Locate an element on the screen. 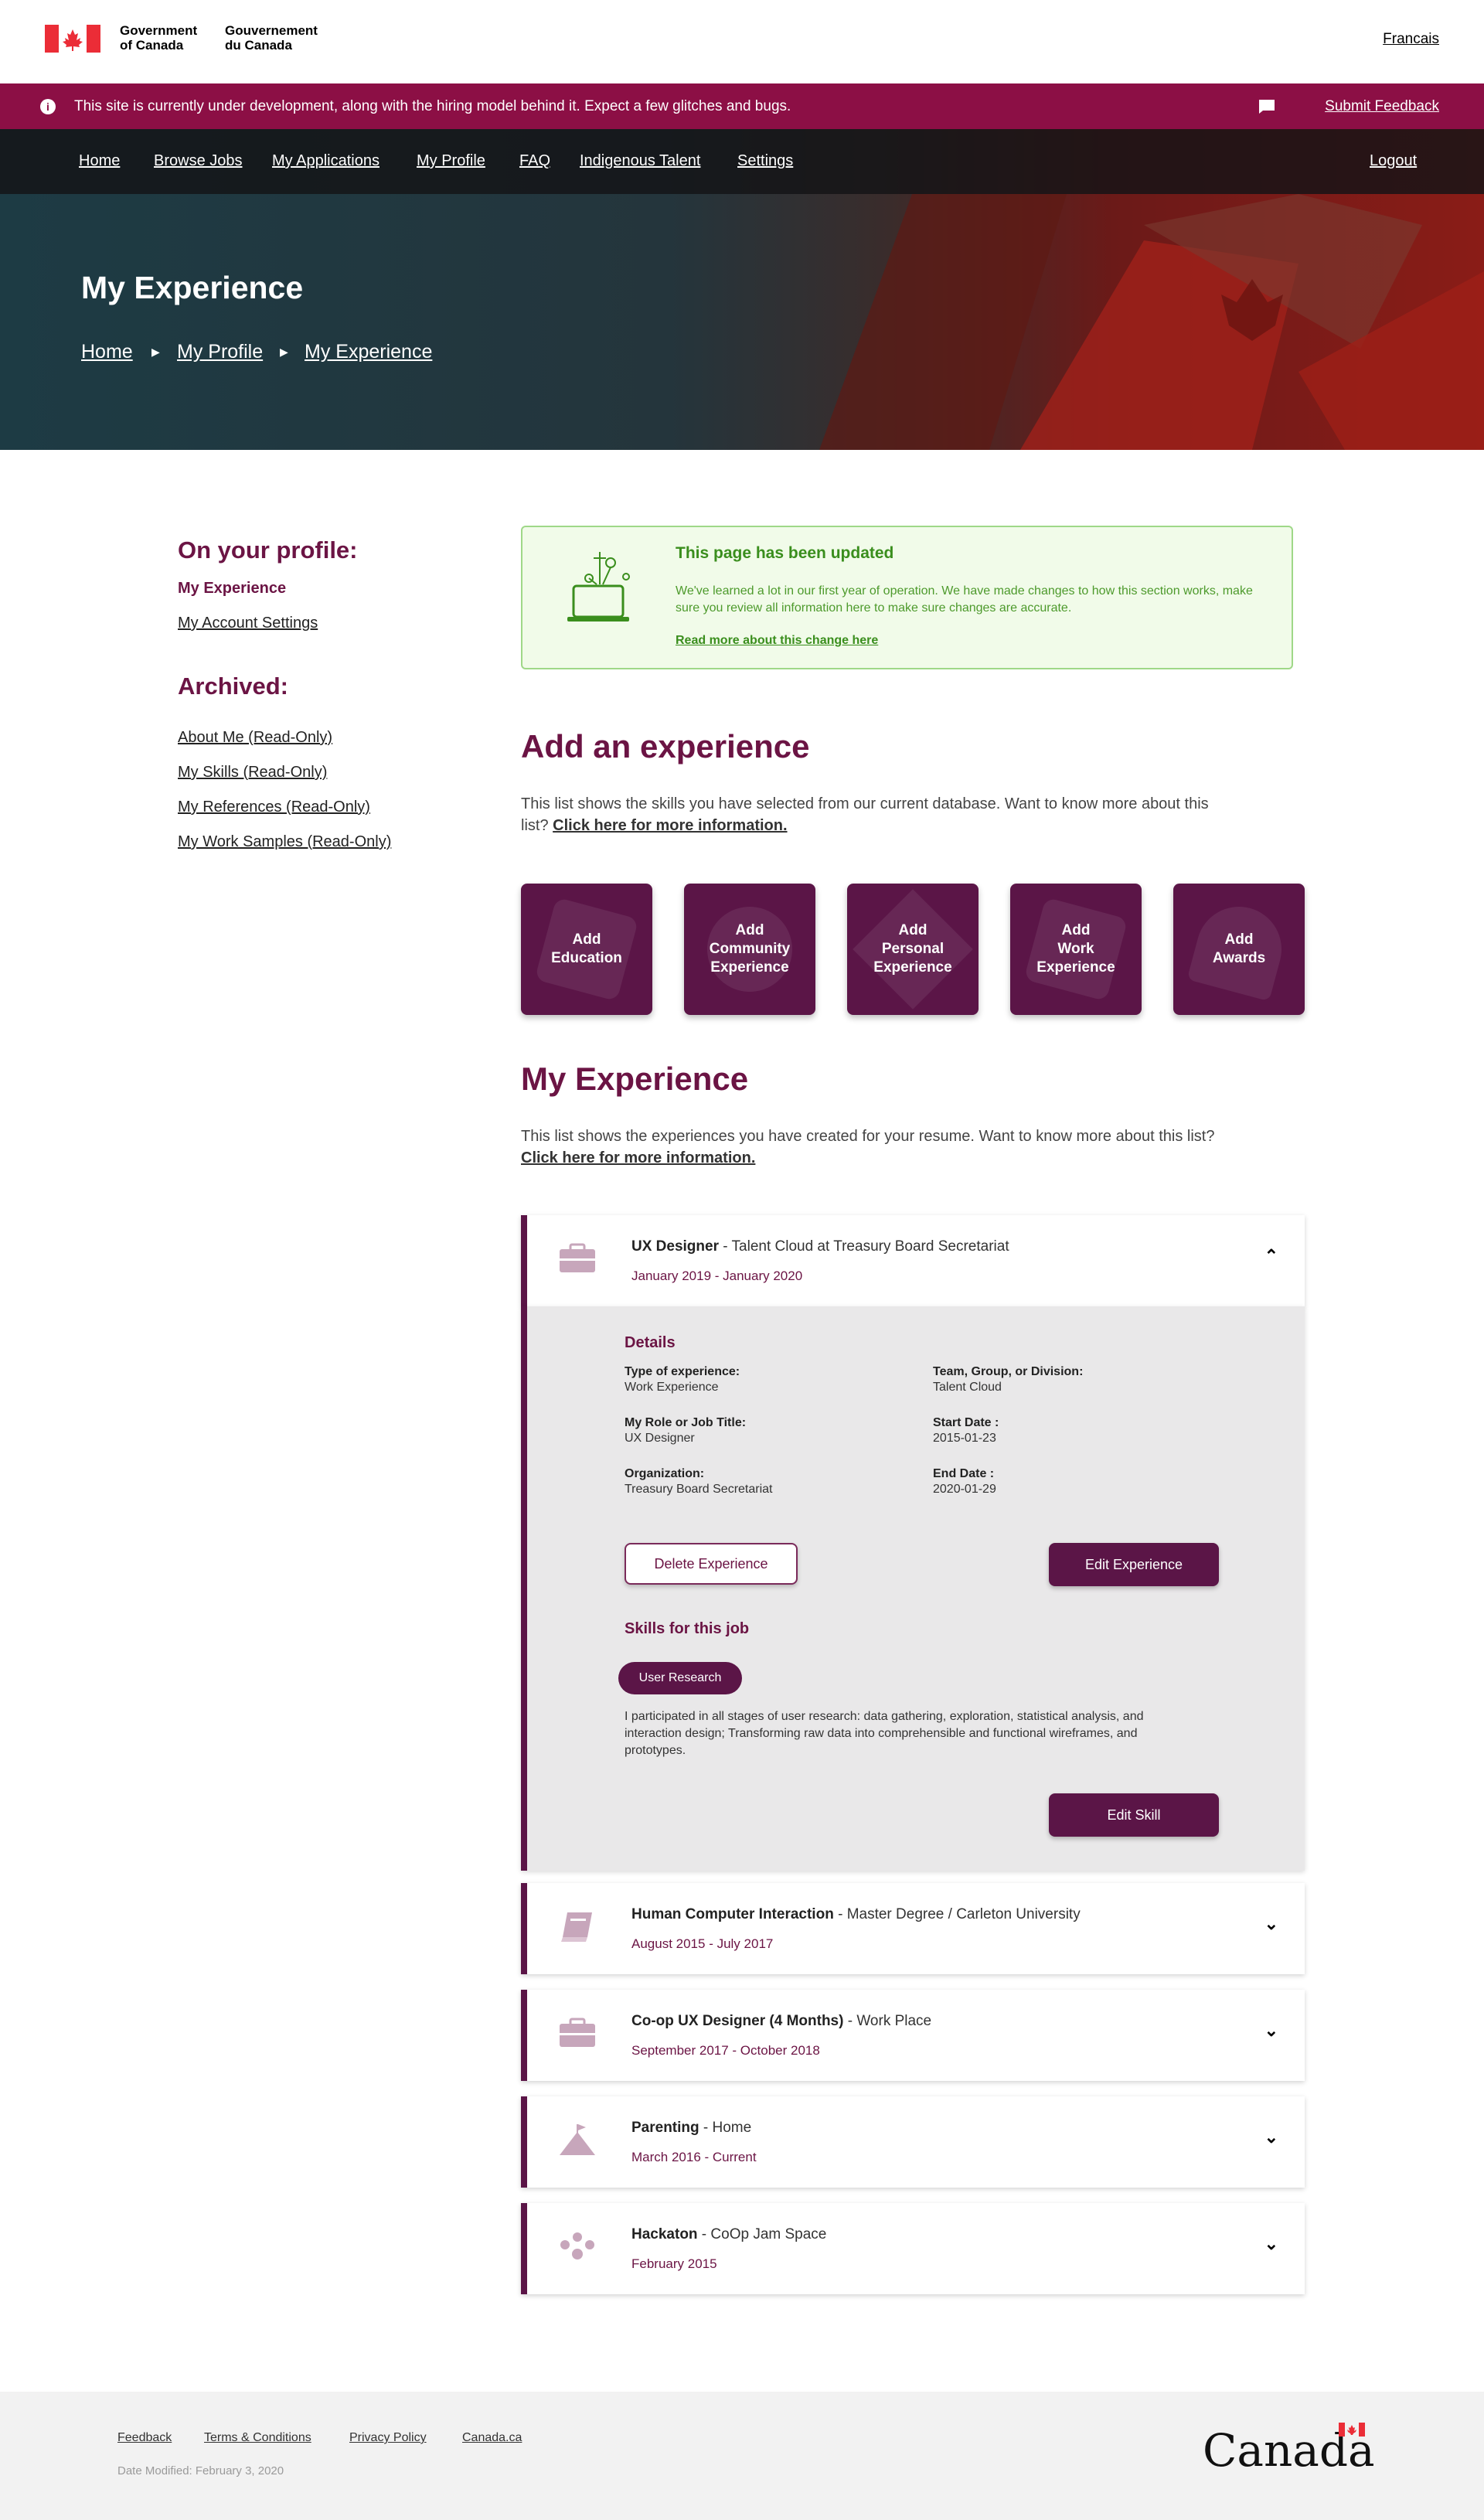 This screenshot has width=1484, height=2520. experience-date: March 2016 - Current is located at coordinates (694, 2157).